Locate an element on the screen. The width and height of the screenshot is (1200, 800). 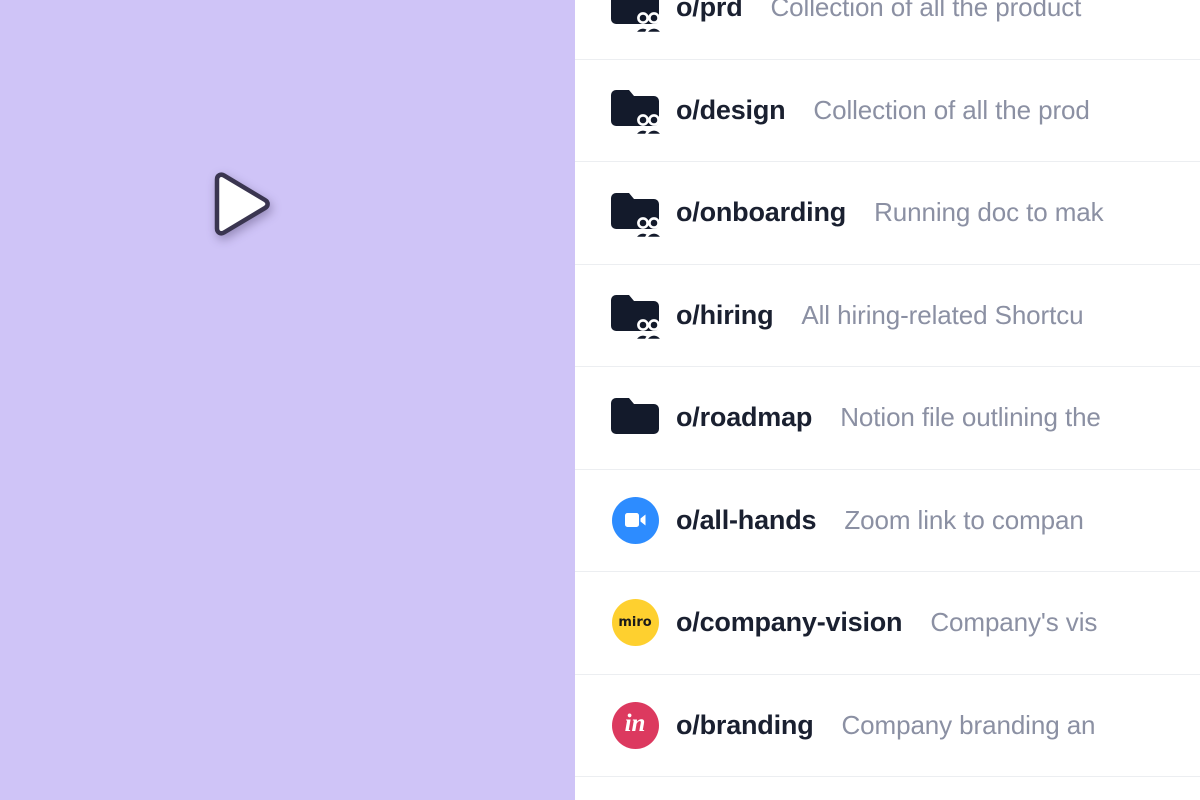
shortcut-description: Collection of all the product is located at coordinates (926, 11).